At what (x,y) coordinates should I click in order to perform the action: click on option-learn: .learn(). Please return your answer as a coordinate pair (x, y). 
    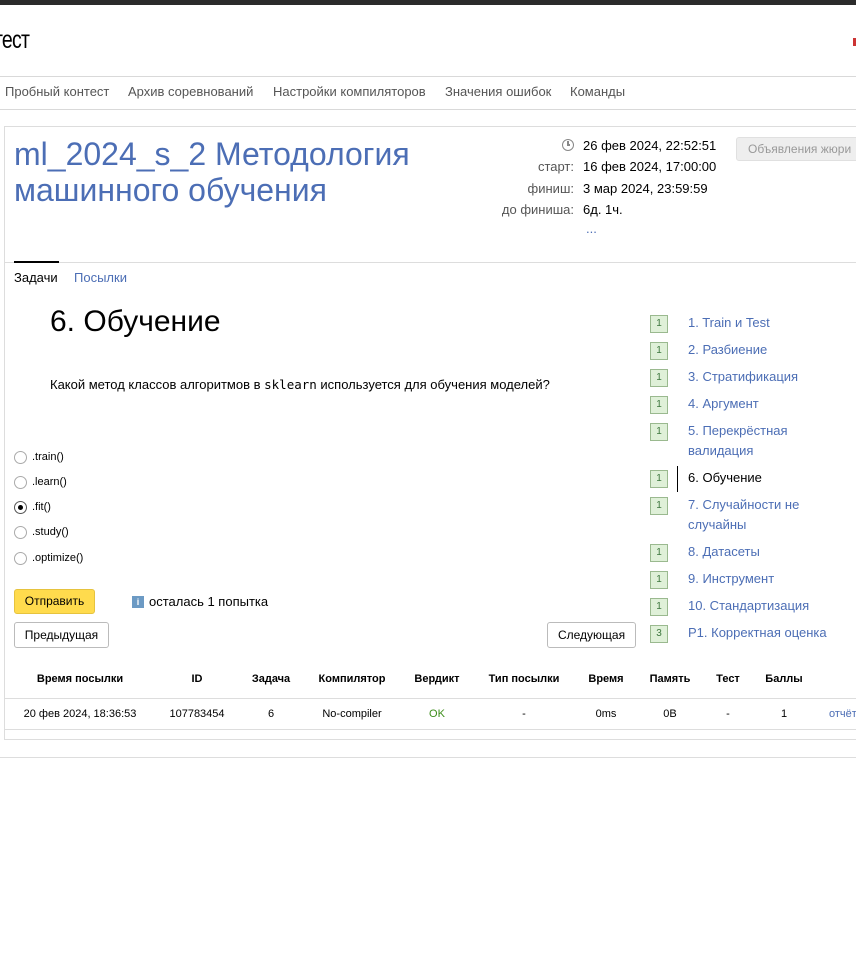
    Looking at the image, I should click on (40, 482).